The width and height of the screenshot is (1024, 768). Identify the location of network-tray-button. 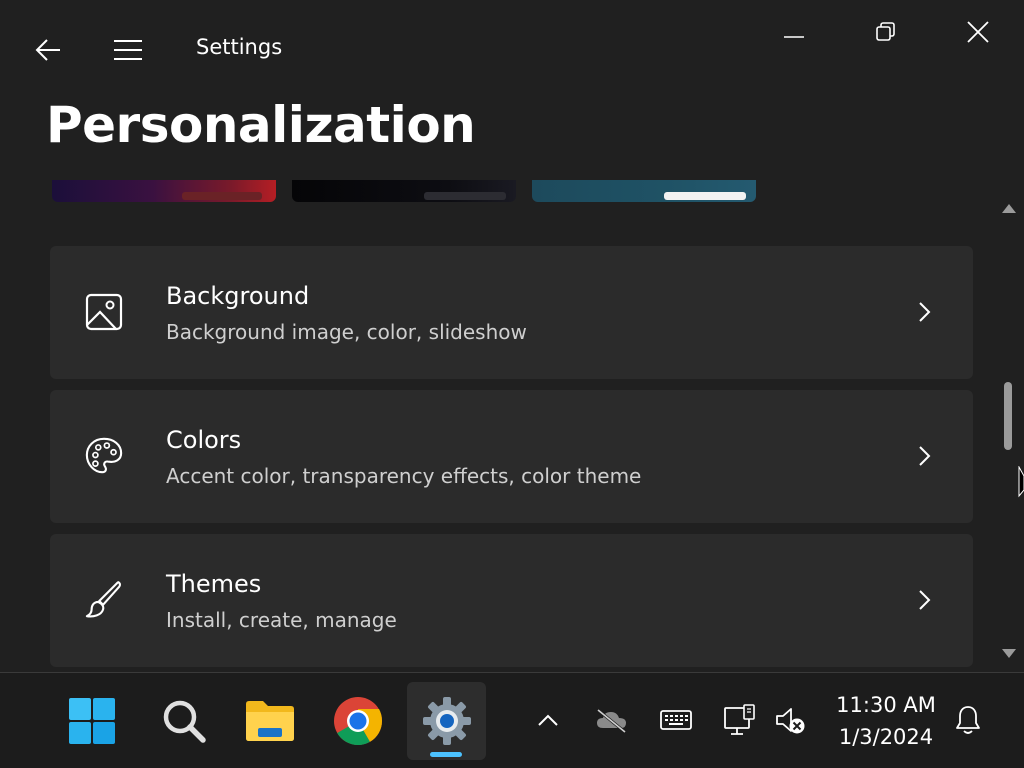
(740, 720).